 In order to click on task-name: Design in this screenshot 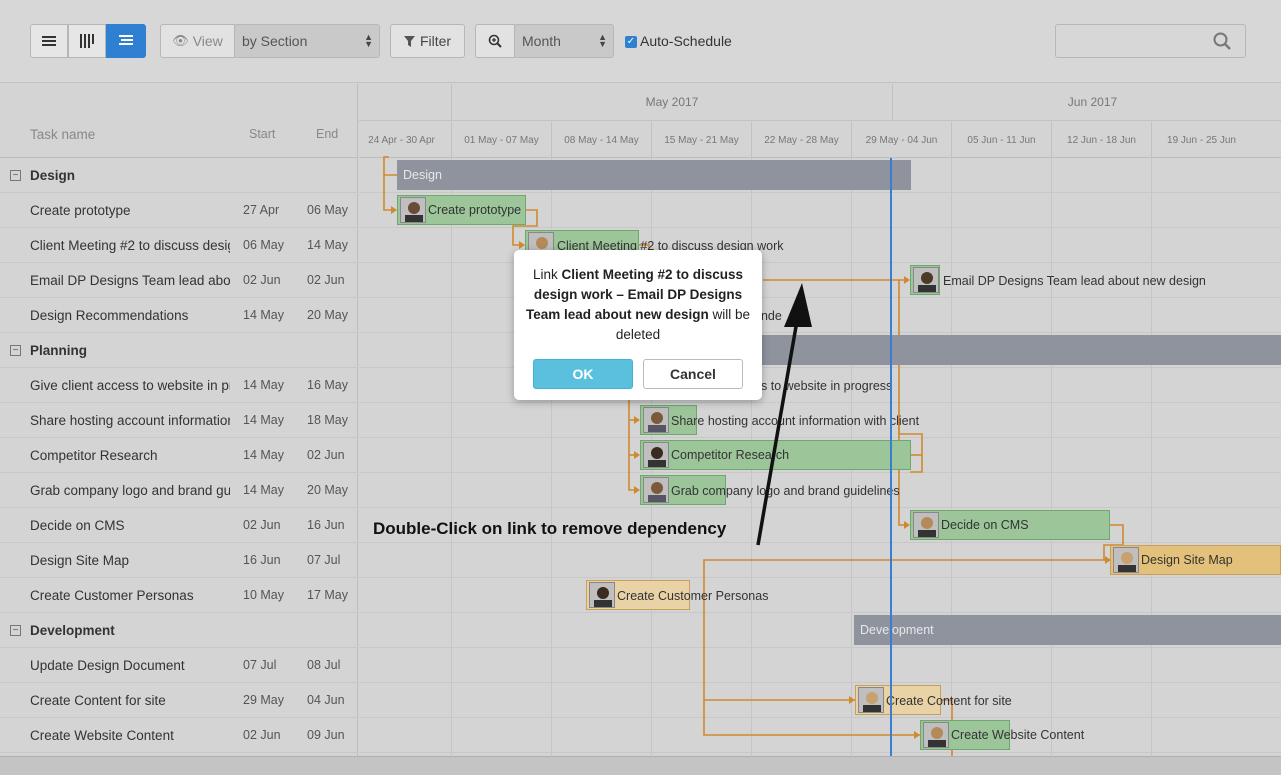, I will do `click(53, 175)`.